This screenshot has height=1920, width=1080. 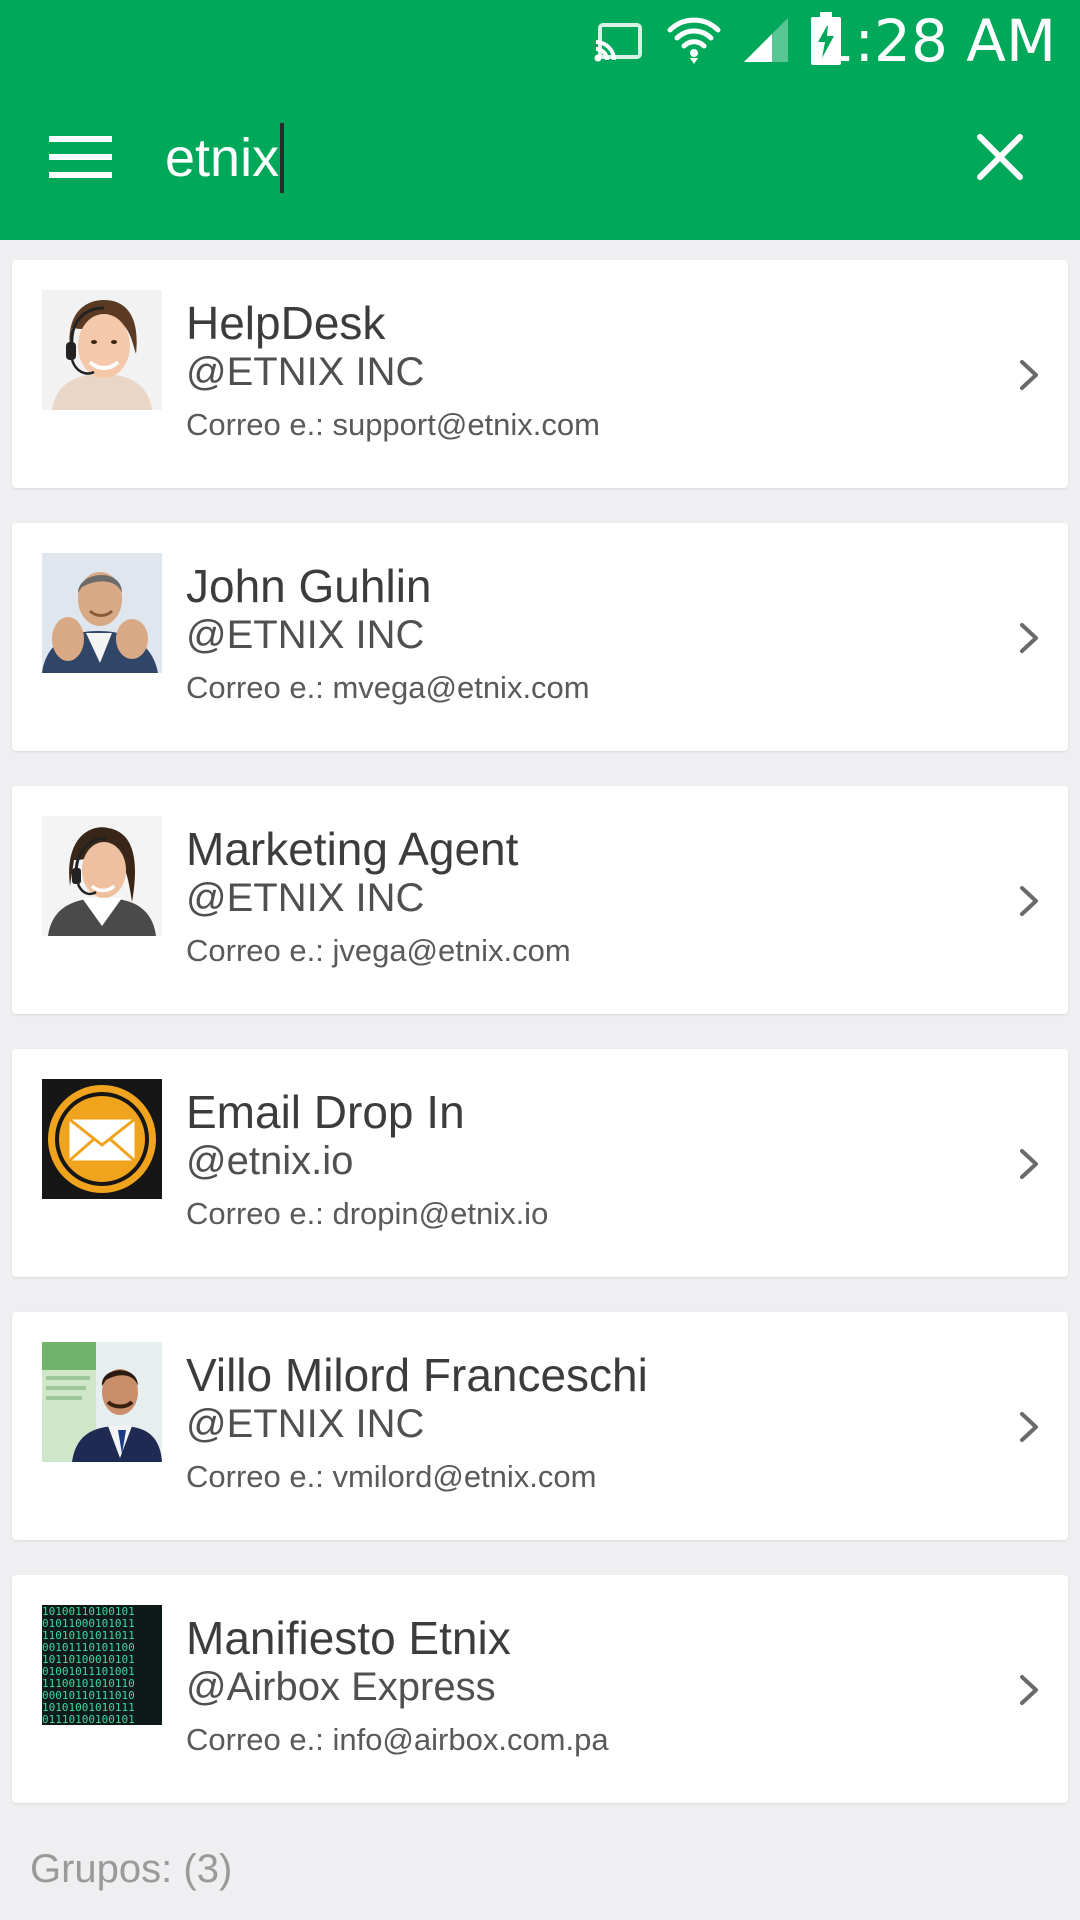 I want to click on presenter-photo, so click(x=102, y=1402).